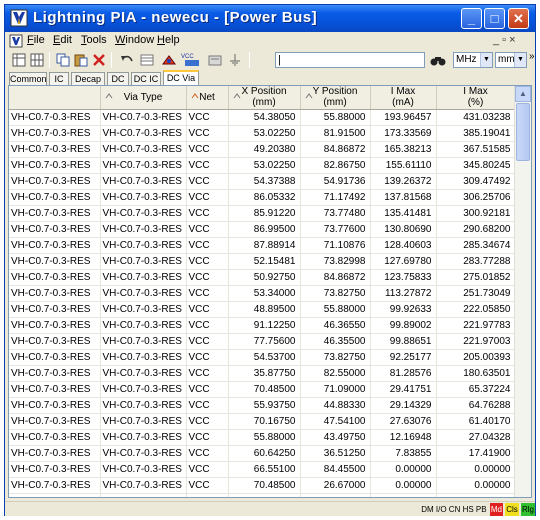  I want to click on menu-tools: Tools, so click(94, 40).